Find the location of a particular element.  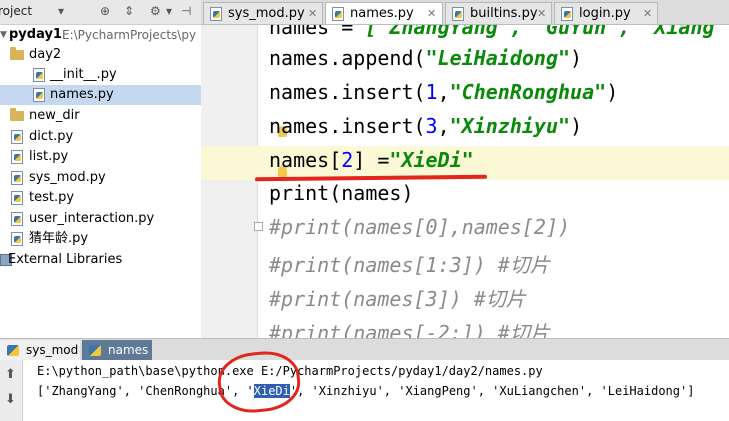

tree-item-label: list.py is located at coordinates (49, 156).